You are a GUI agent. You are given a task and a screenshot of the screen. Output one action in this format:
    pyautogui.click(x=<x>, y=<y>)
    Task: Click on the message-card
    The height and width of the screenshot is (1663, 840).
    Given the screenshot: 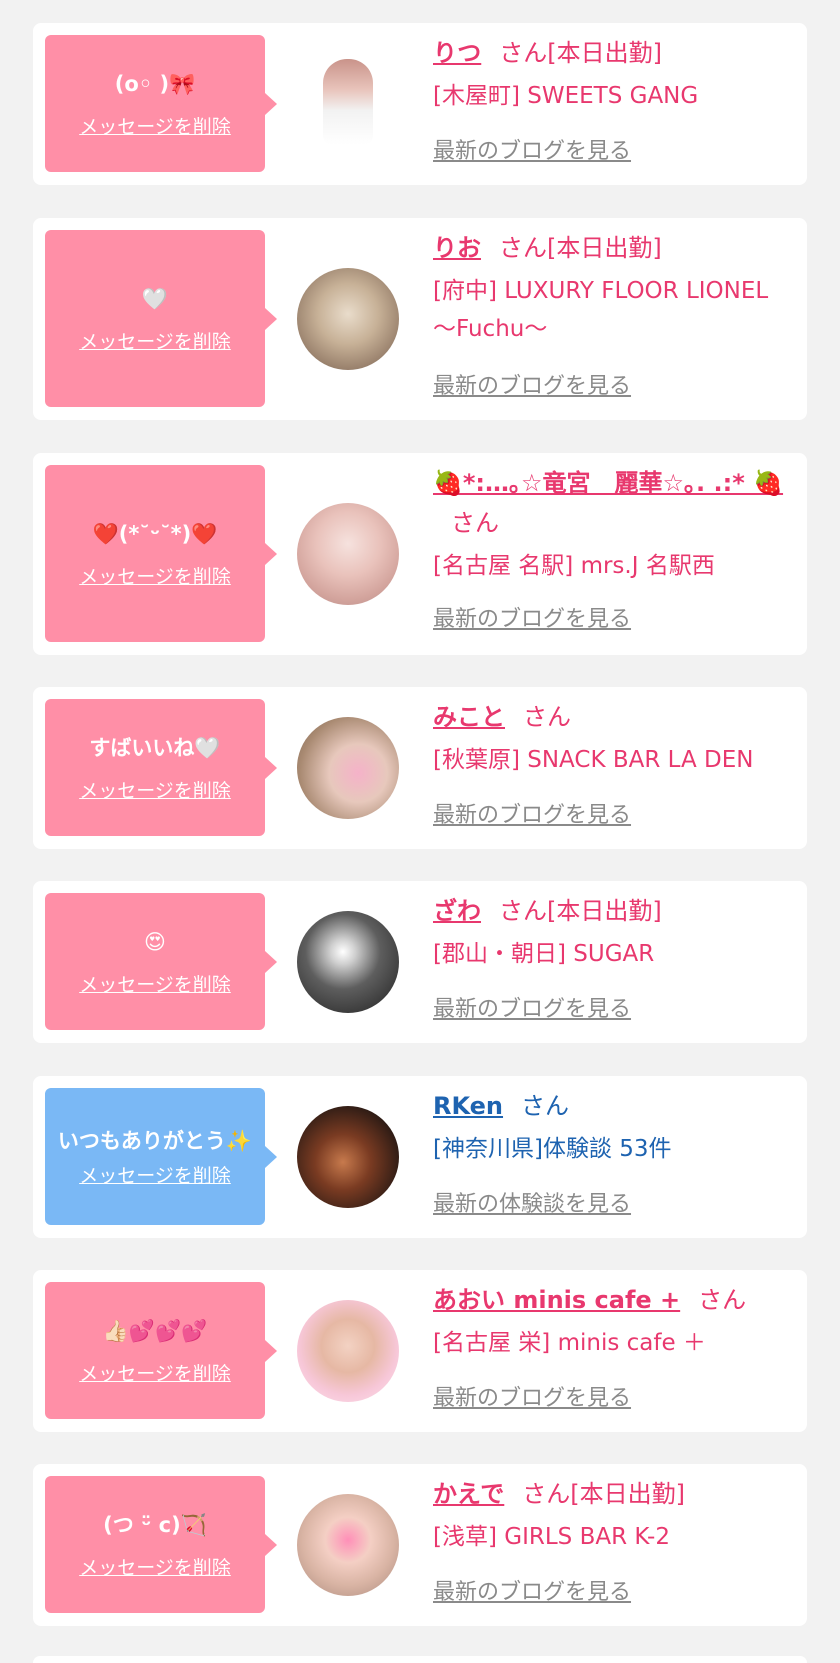 What is the action you would take?
    pyautogui.click(x=420, y=1659)
    